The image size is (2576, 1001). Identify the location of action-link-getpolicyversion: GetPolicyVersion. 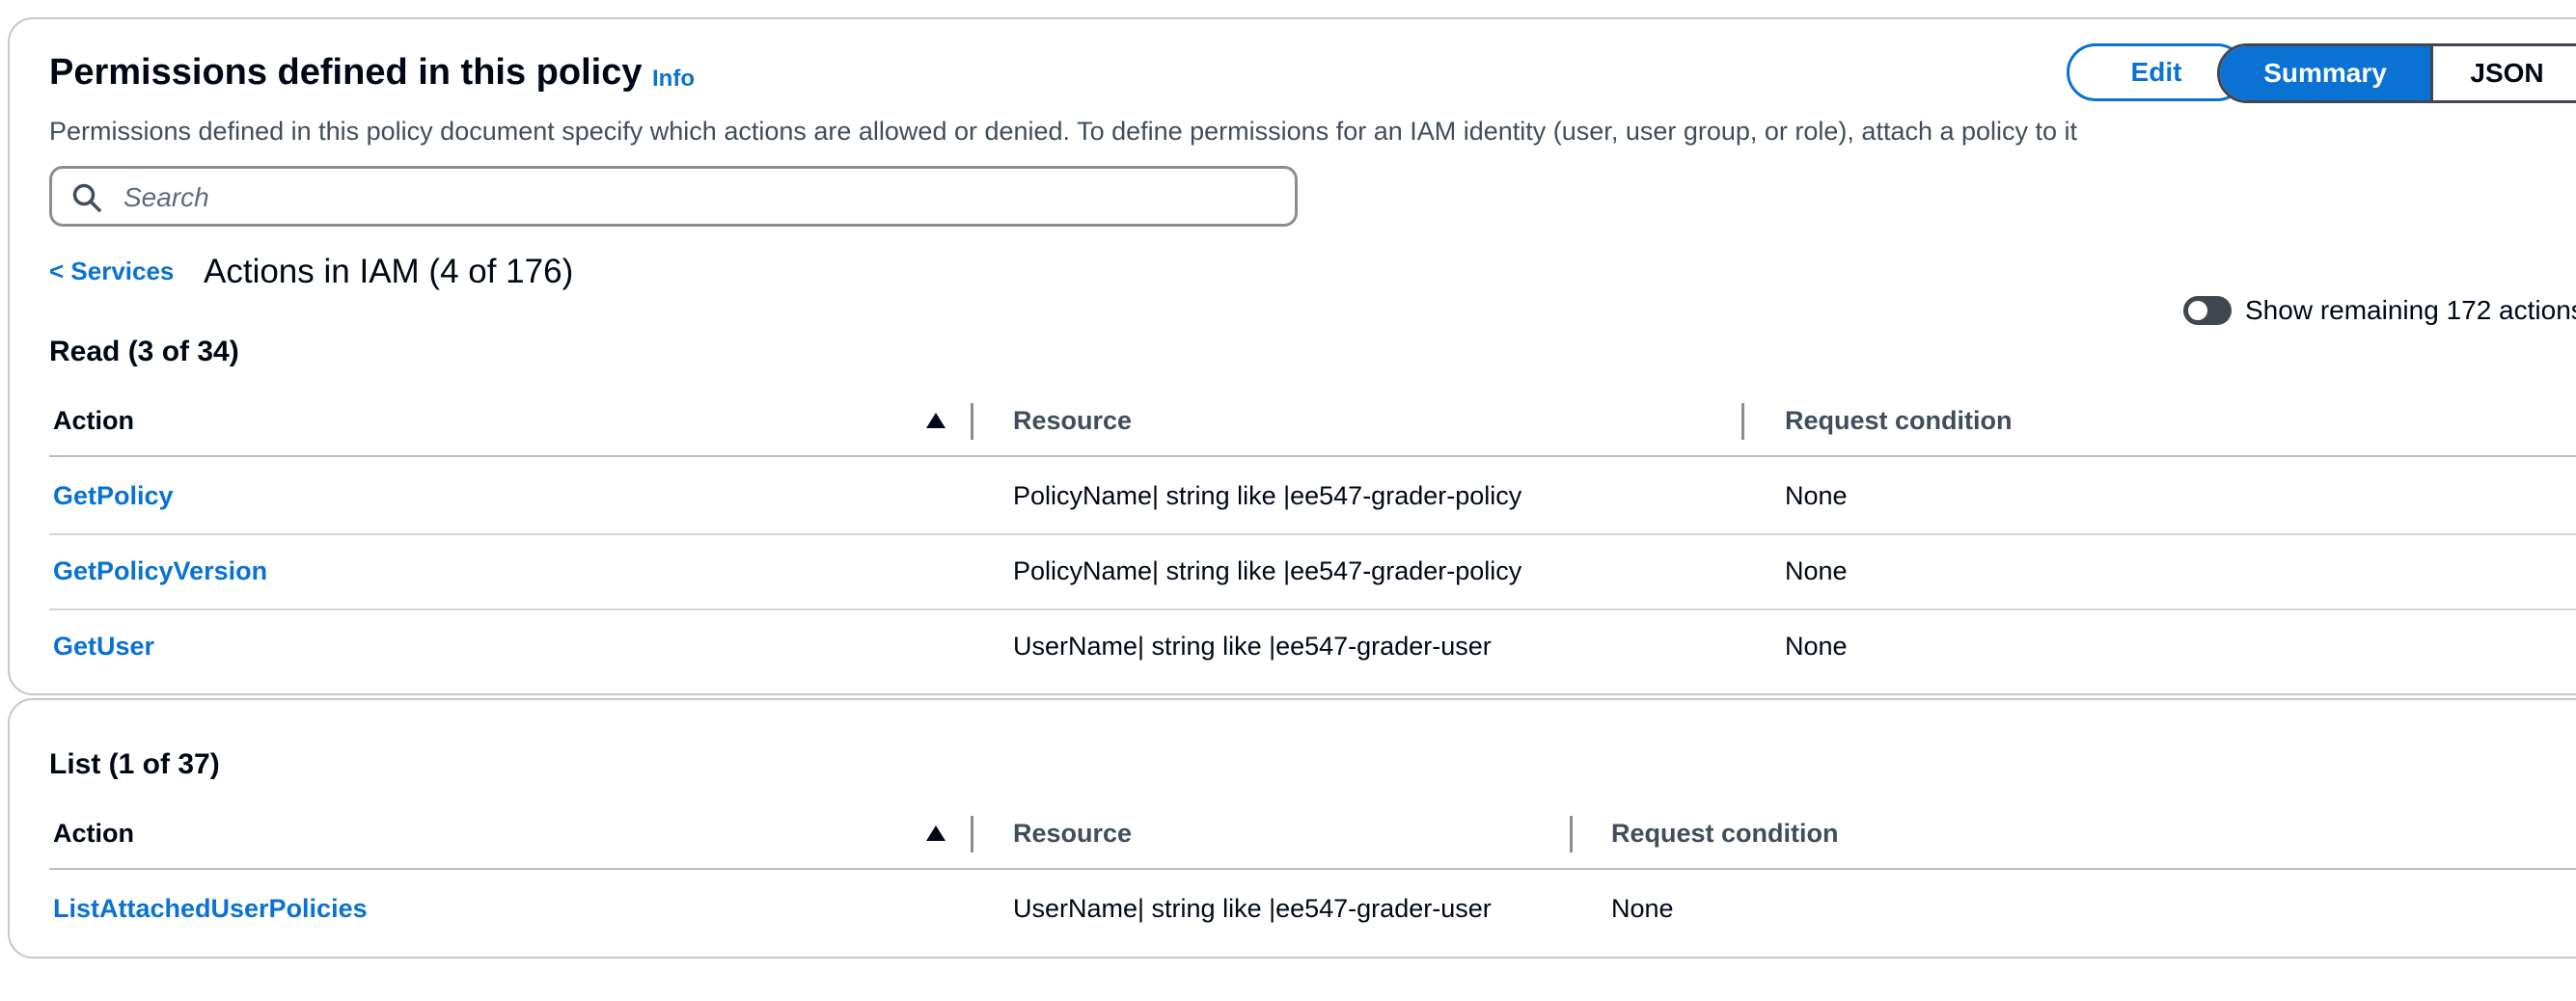
(160, 571).